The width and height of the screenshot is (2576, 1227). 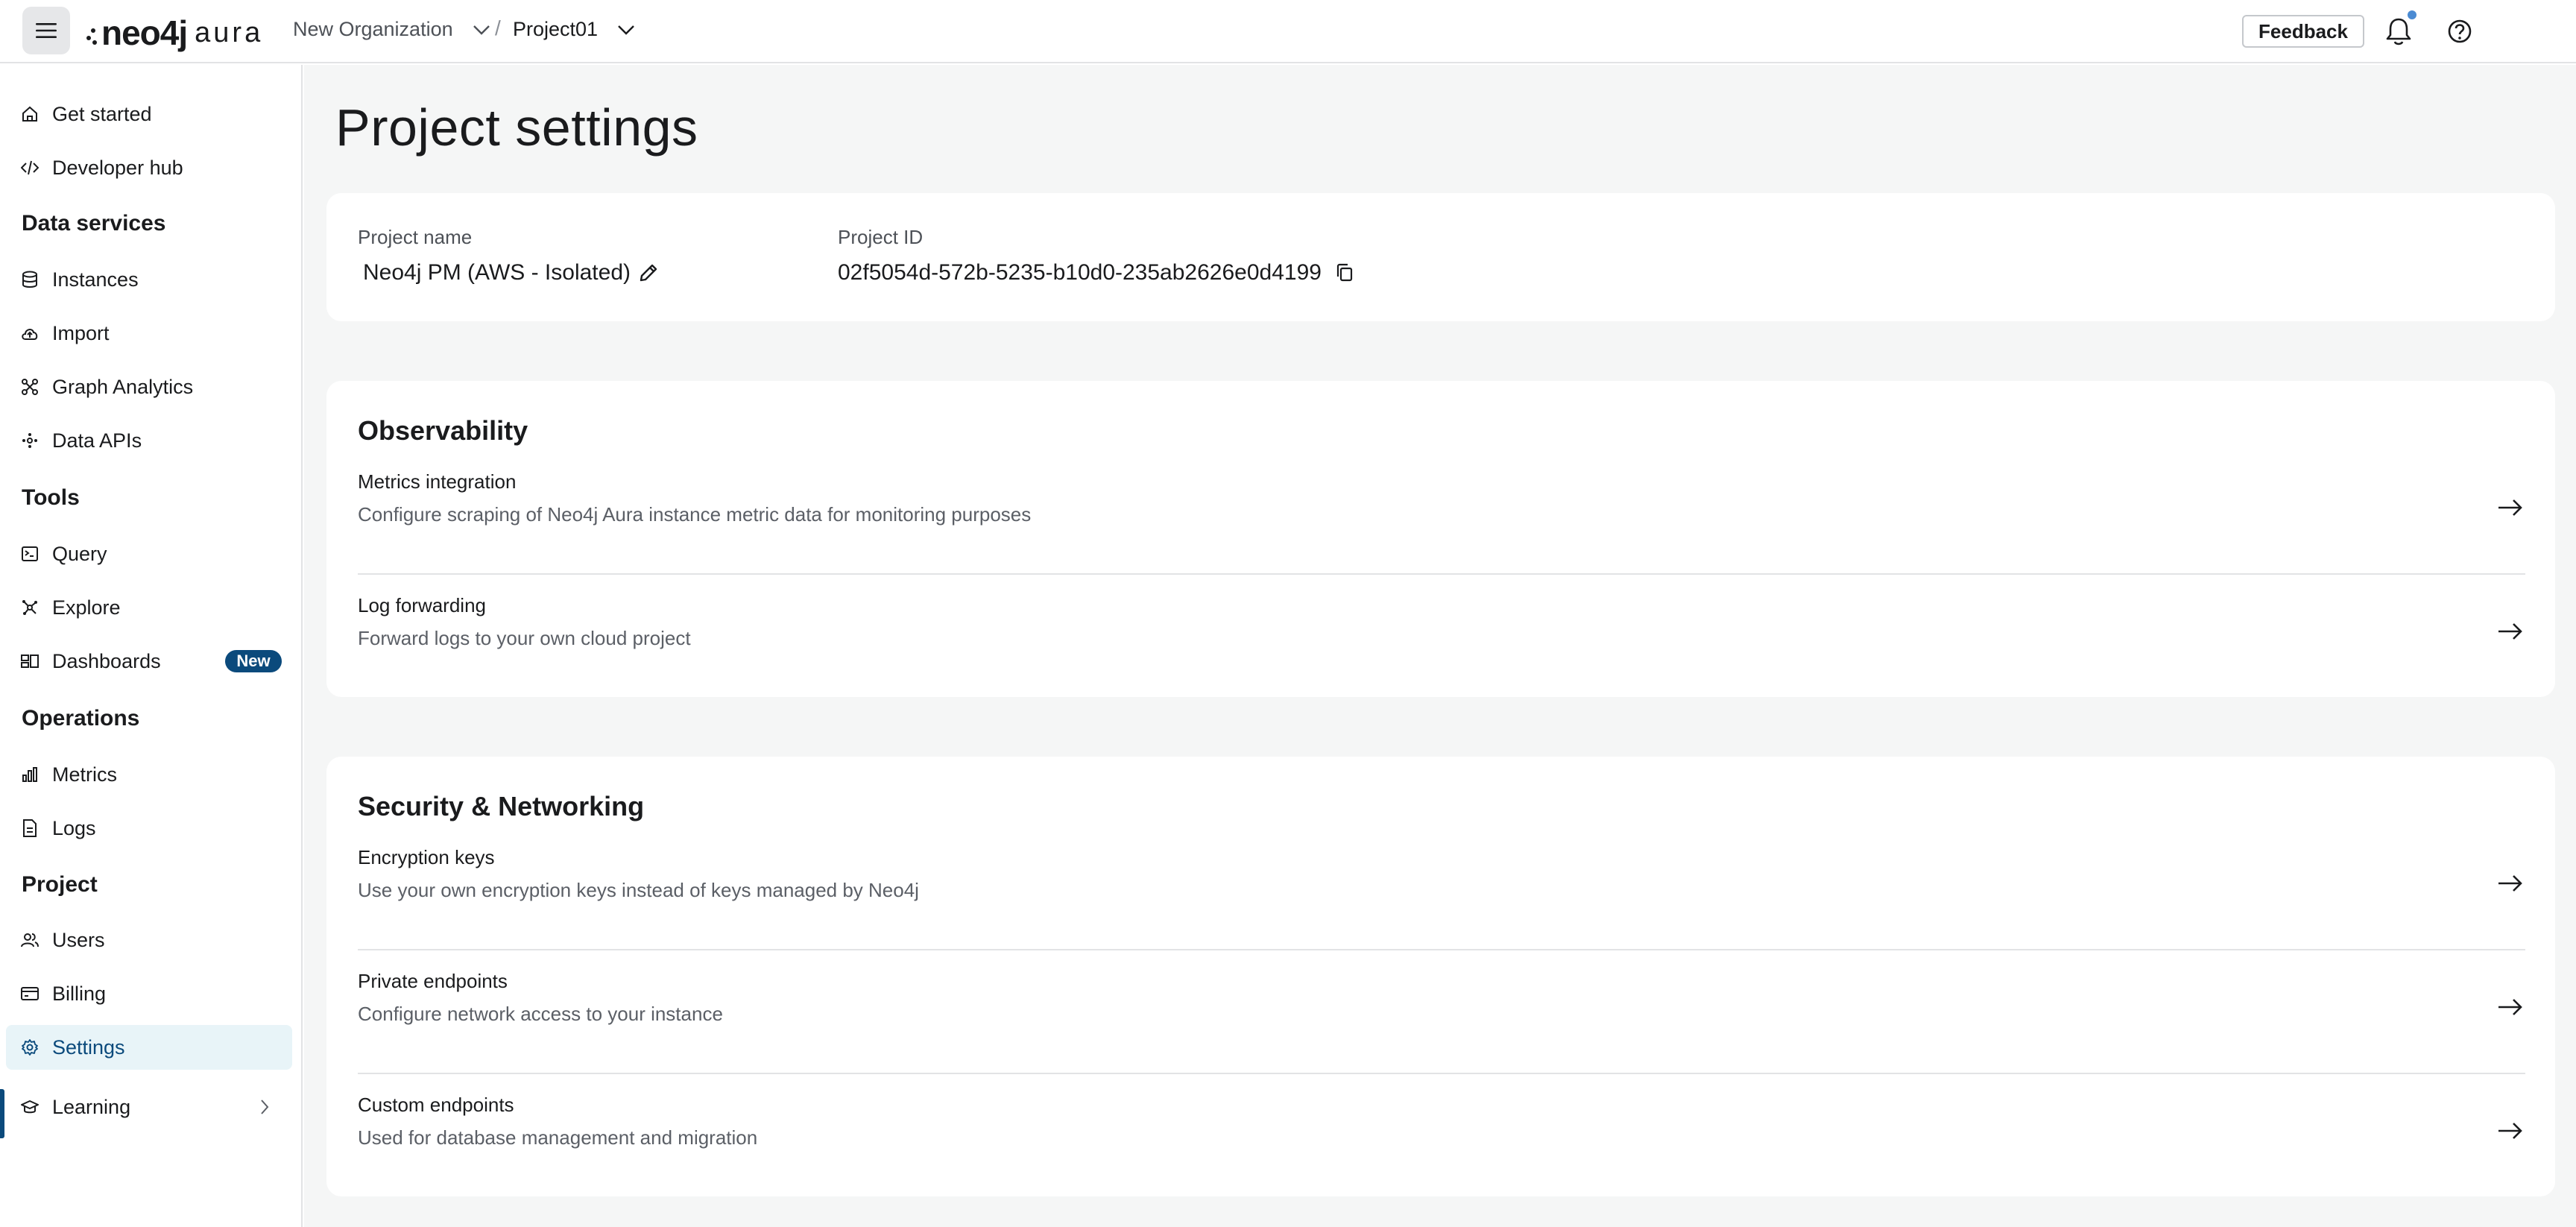 I want to click on sidebar-item-label: Graph Analytics, so click(x=123, y=387).